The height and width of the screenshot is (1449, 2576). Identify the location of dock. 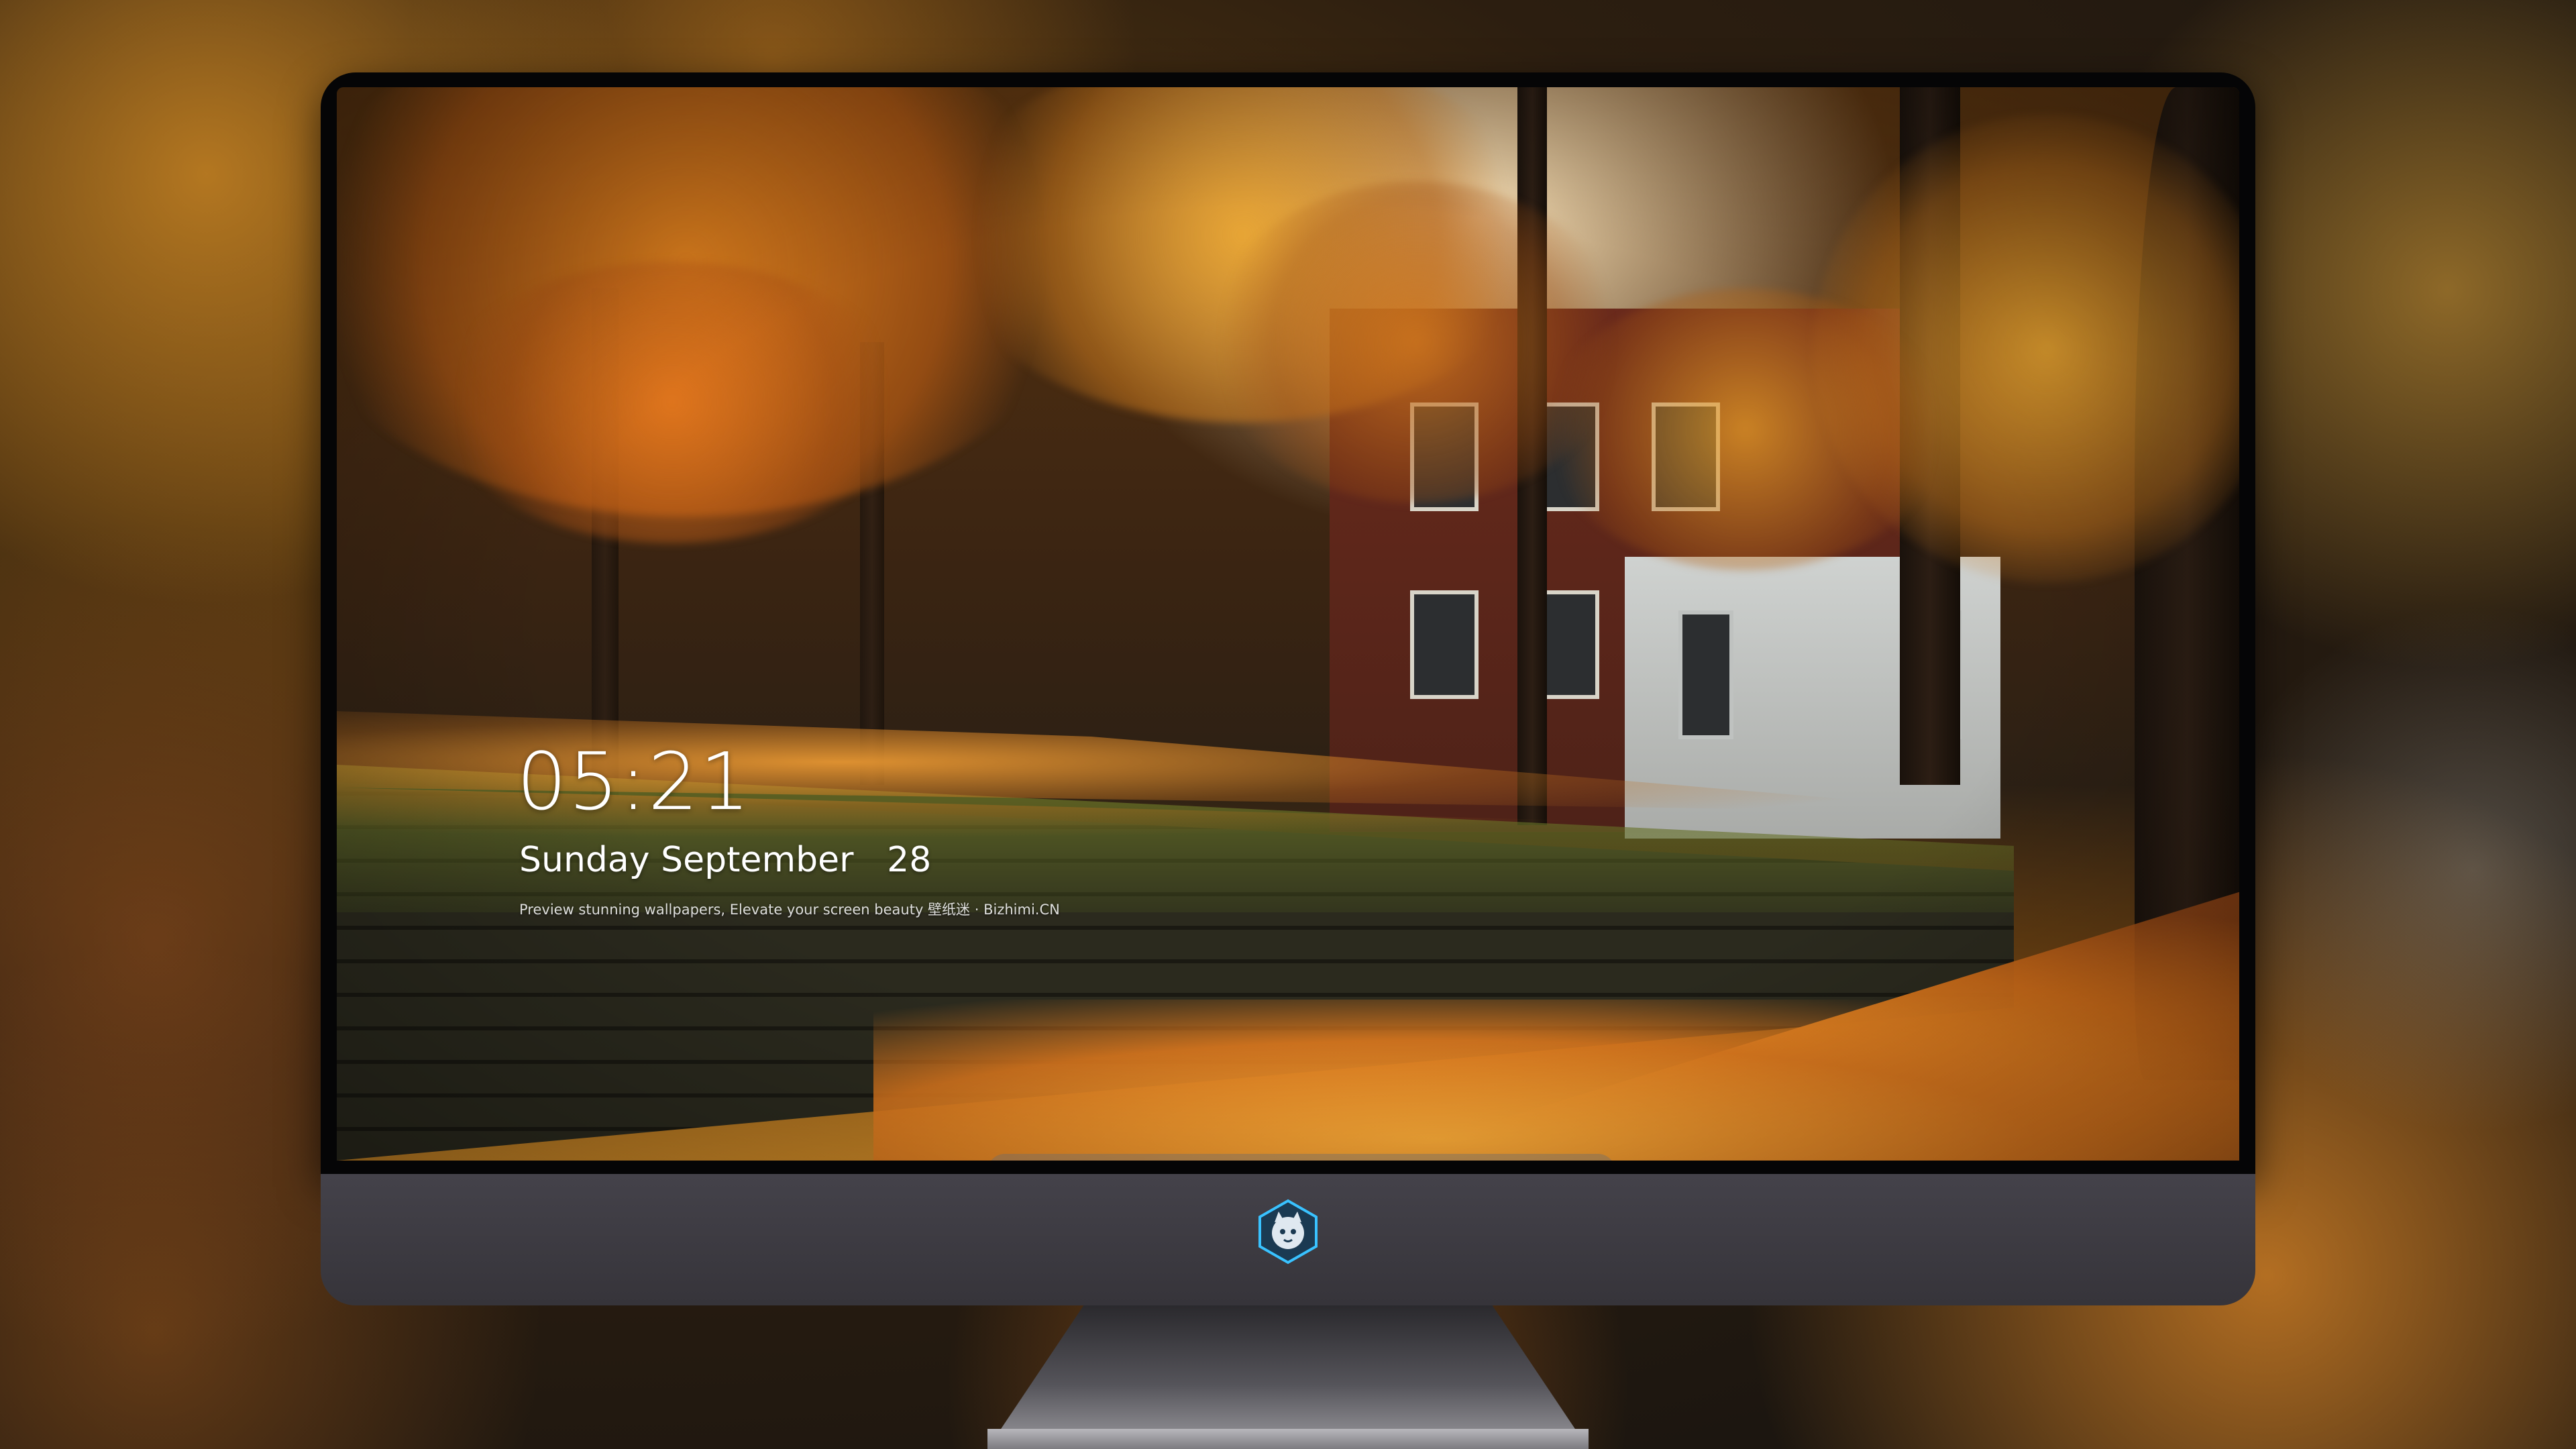
(1301, 1157).